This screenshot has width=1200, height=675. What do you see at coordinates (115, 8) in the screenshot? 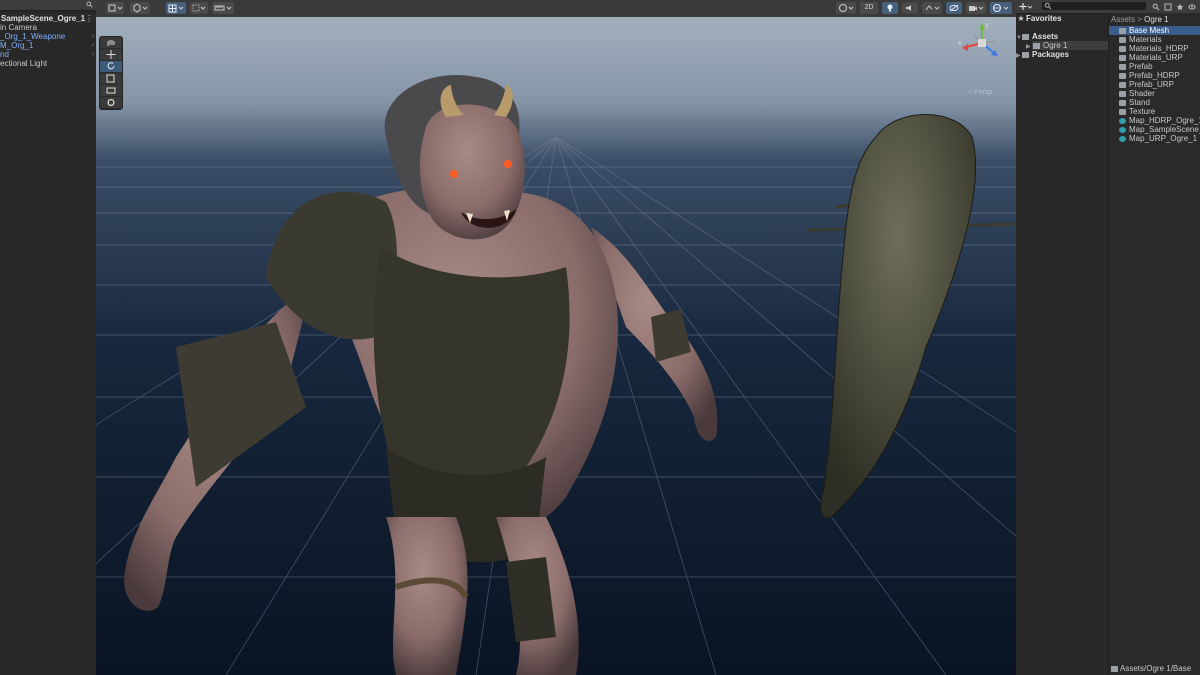
I see `draw-mode-dropdown` at bounding box center [115, 8].